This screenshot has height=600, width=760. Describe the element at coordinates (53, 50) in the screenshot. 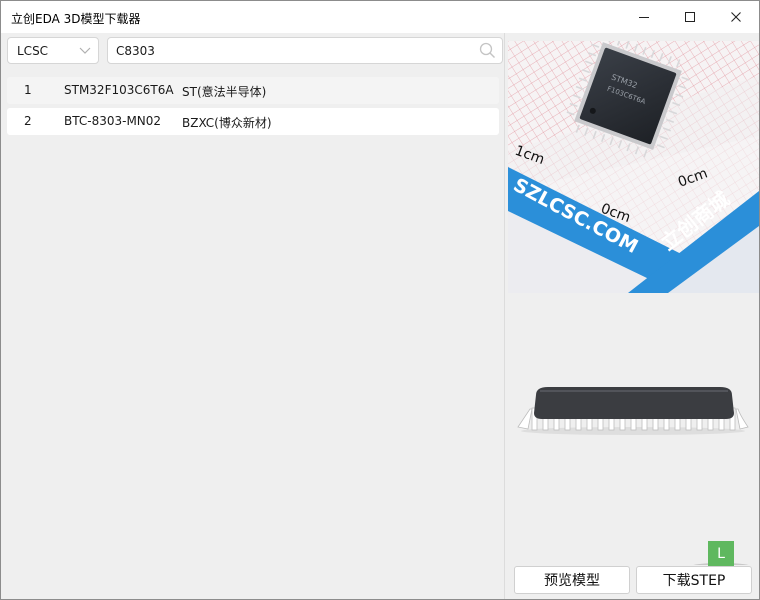

I see `source-select: LCSC` at that location.